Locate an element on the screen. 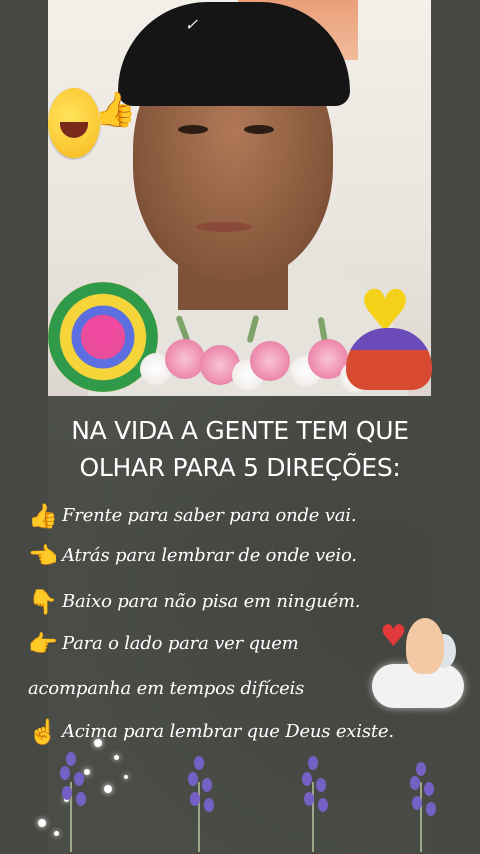 This screenshot has height=854, width=480. list-item: 👇 Baixo para não pisa em ninguém. is located at coordinates (194, 602).